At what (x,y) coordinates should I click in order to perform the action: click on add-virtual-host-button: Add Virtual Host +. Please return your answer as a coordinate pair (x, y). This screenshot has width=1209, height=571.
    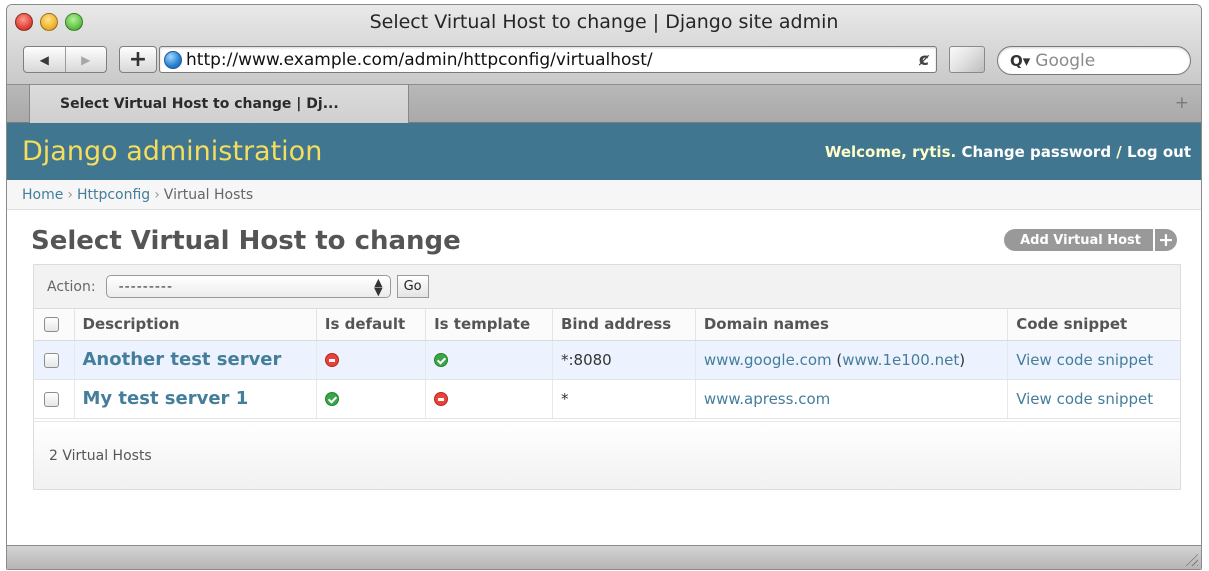
    Looking at the image, I should click on (1090, 240).